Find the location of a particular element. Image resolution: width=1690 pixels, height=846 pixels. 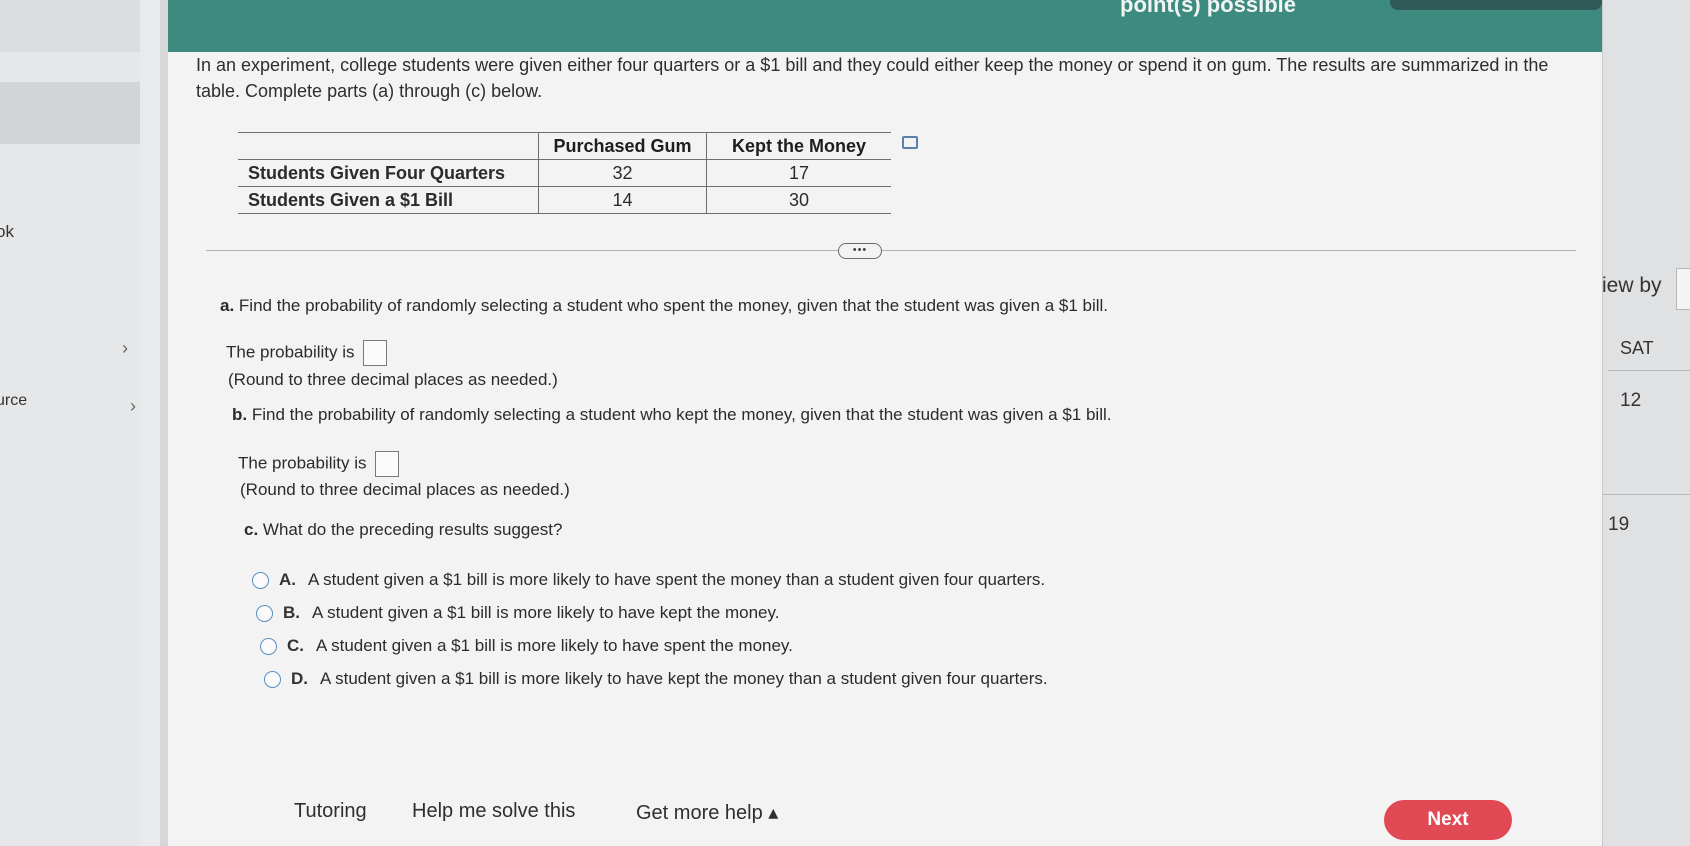

sidebar-top-band is located at coordinates (70, 26).